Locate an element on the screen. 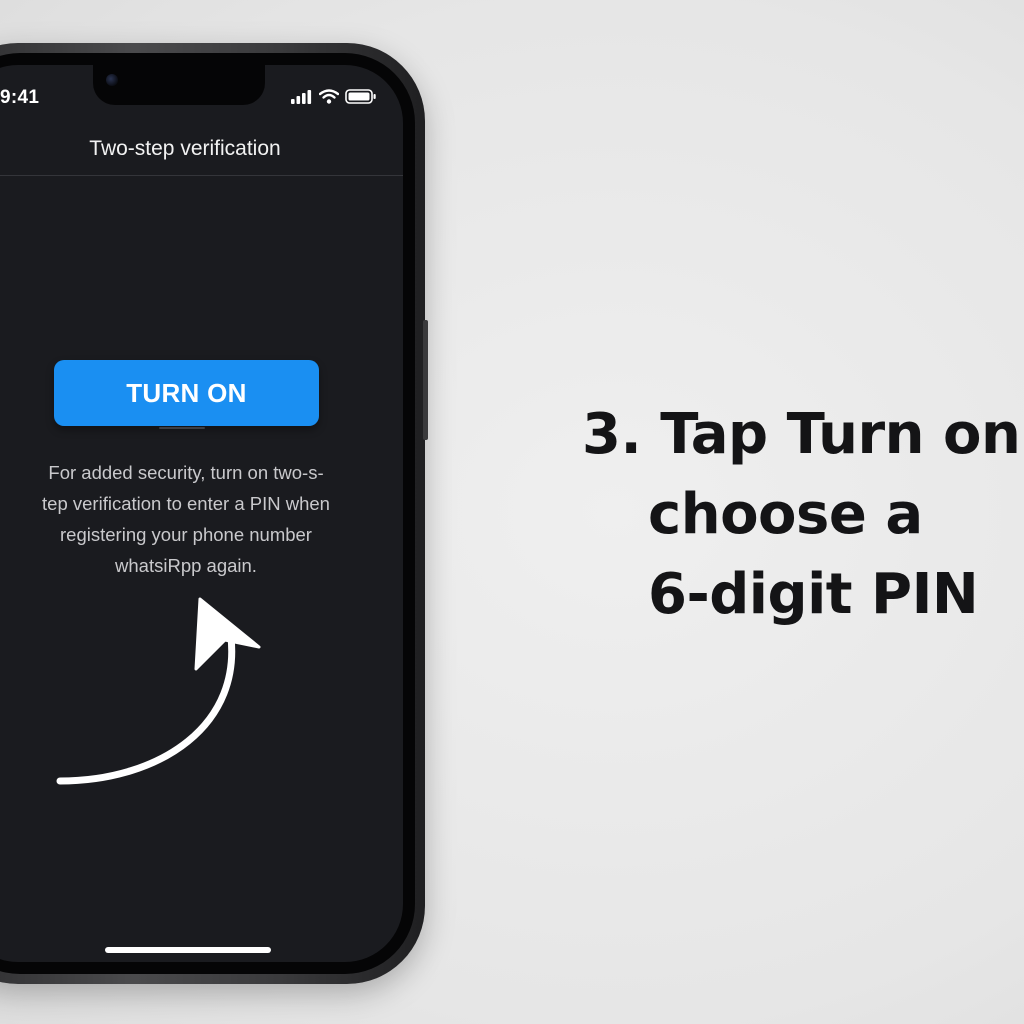 The height and width of the screenshot is (1024, 1024). step-caption: 3. Tap Turn on choose a 6-digit PIN is located at coordinates (790, 515).